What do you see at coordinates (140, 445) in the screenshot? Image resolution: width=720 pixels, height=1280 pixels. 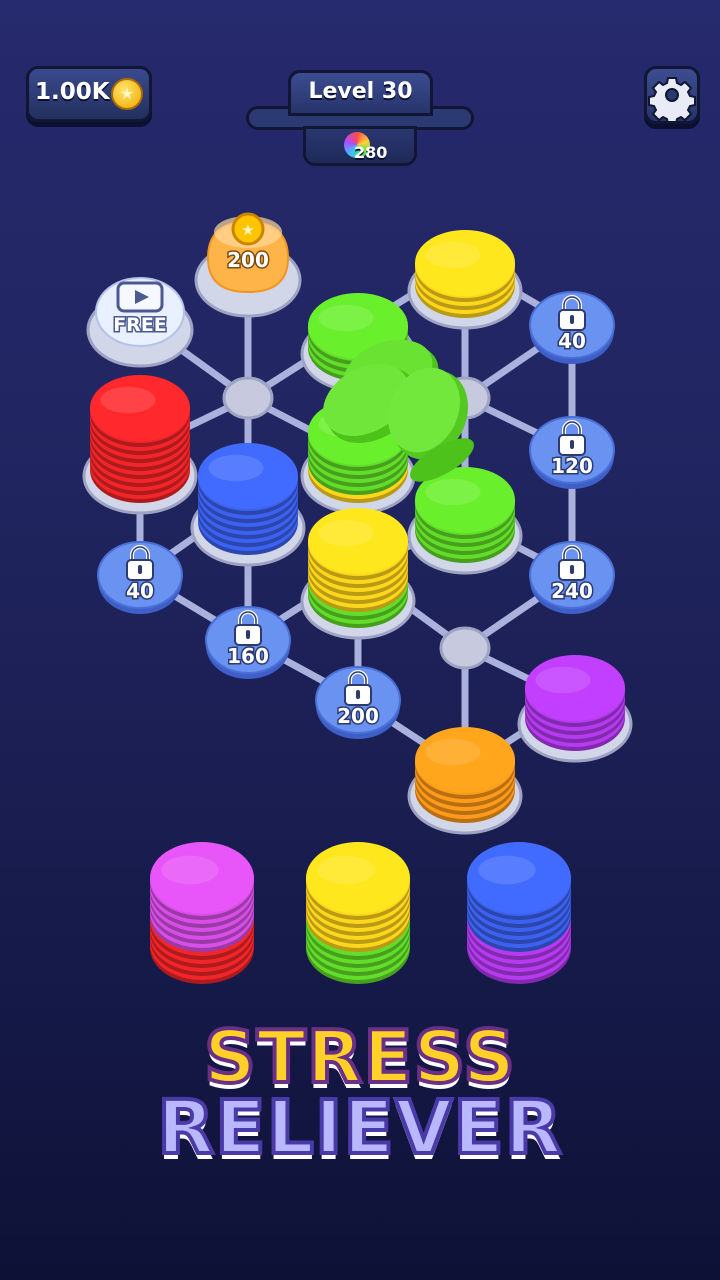 I see `stack-red` at bounding box center [140, 445].